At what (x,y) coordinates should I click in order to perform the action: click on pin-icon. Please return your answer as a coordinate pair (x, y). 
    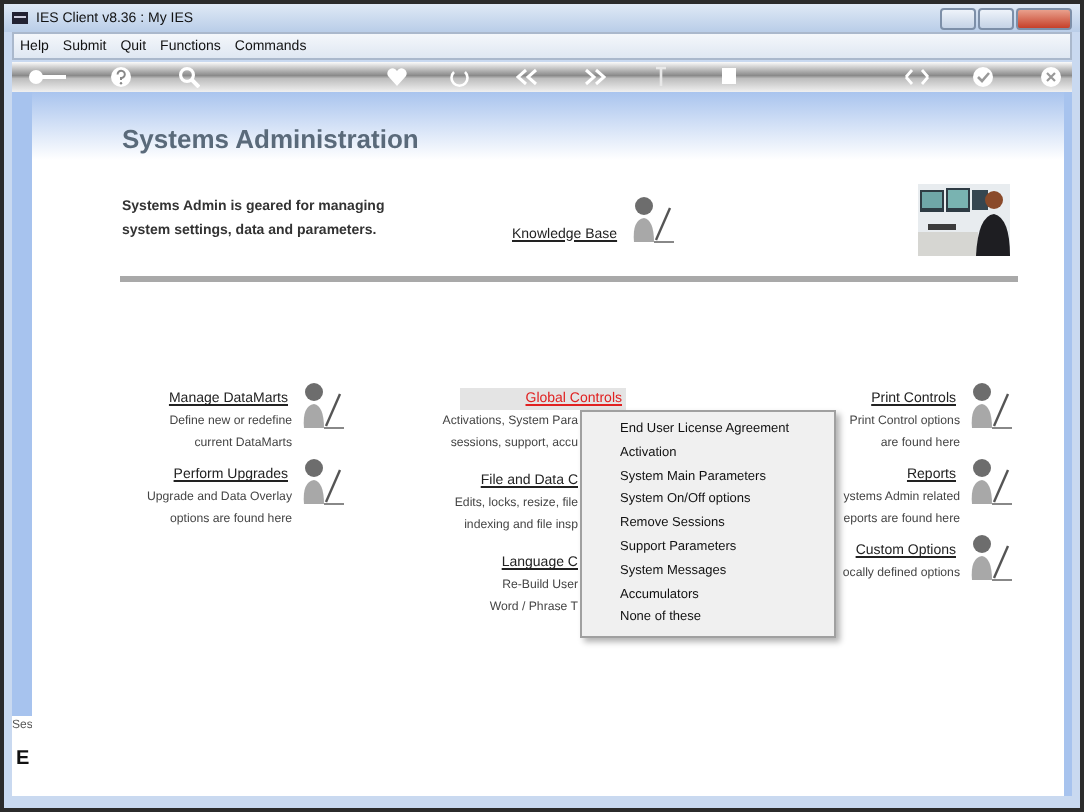
    Looking at the image, I should click on (661, 77).